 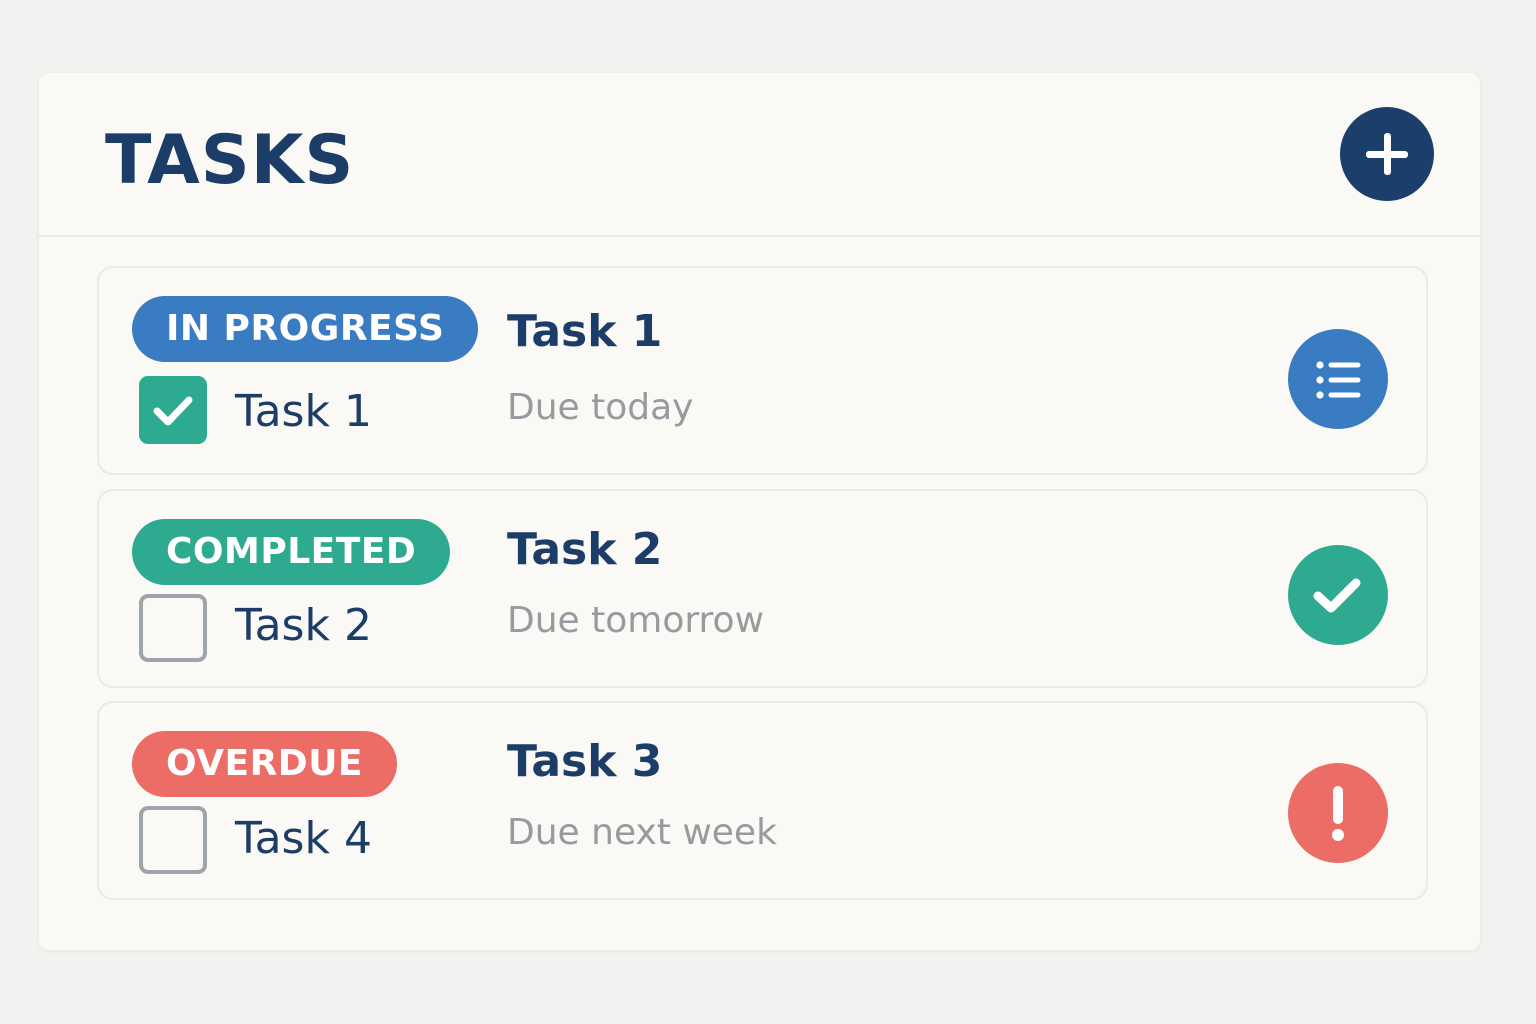 I want to click on task-title: Task 3, so click(x=585, y=761).